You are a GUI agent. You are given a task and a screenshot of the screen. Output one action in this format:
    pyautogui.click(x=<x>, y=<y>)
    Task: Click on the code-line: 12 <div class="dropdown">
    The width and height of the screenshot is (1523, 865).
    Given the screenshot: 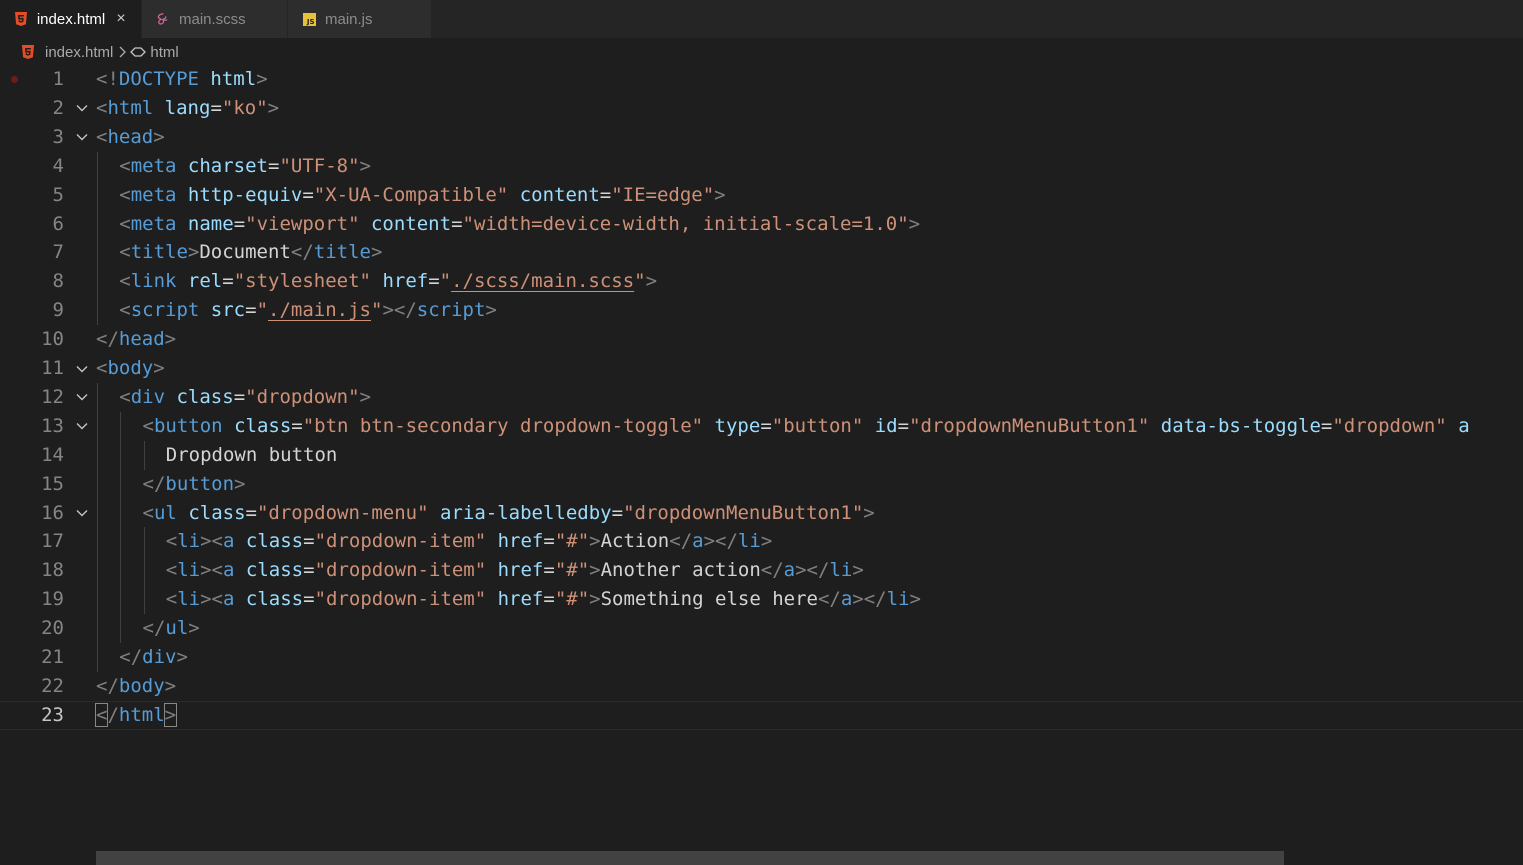 What is the action you would take?
    pyautogui.click(x=761, y=397)
    